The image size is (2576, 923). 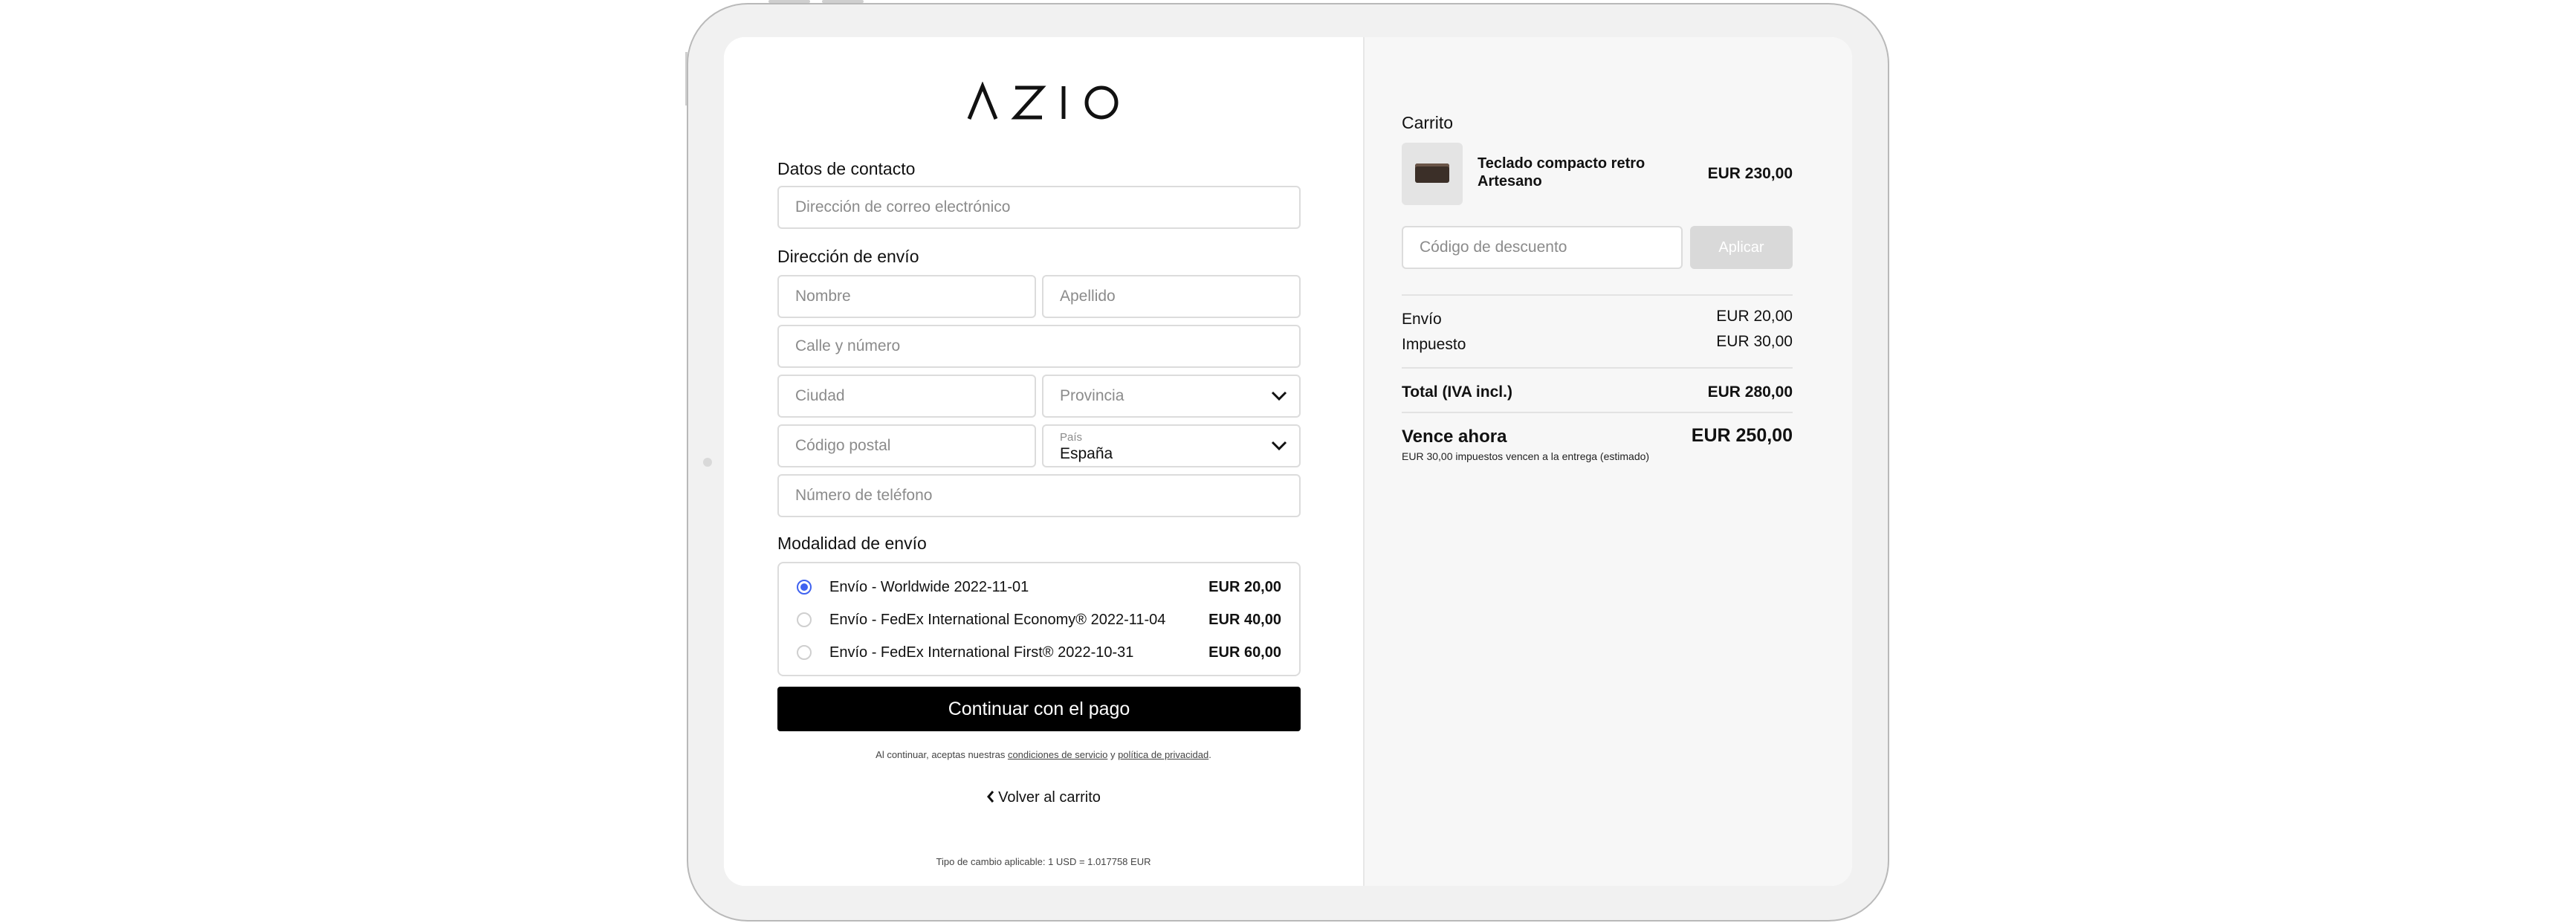 I want to click on due-now-label: Vence ahora, so click(x=1454, y=437).